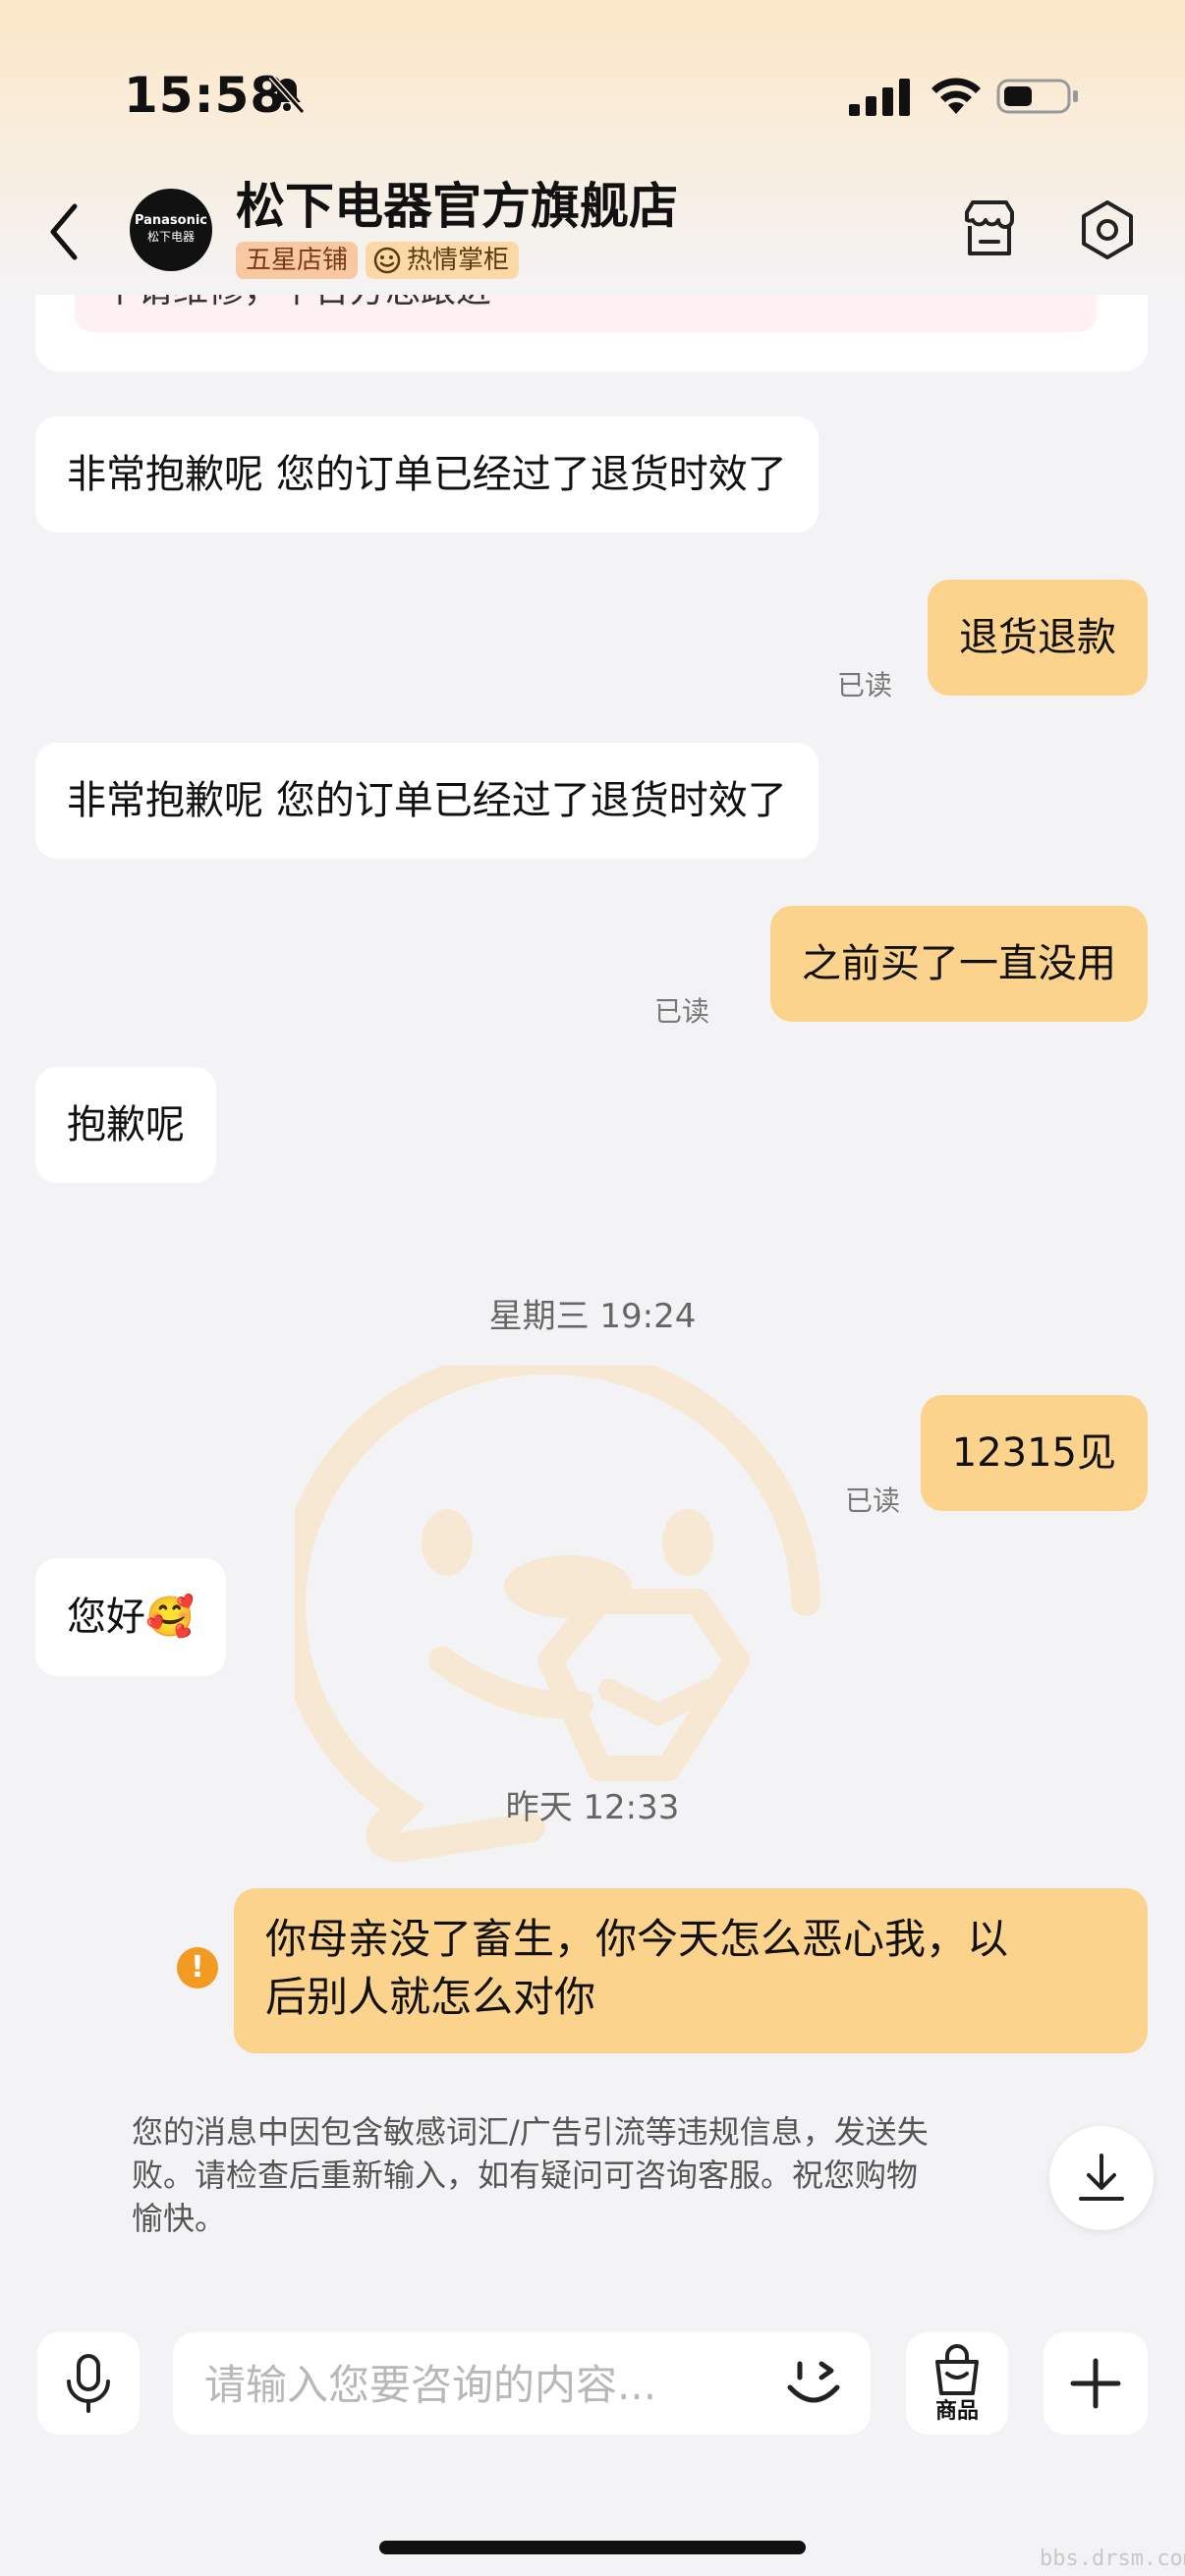 The width and height of the screenshot is (1185, 2576). Describe the element at coordinates (1038, 638) in the screenshot. I see `outgoing-message: 退货退款` at that location.